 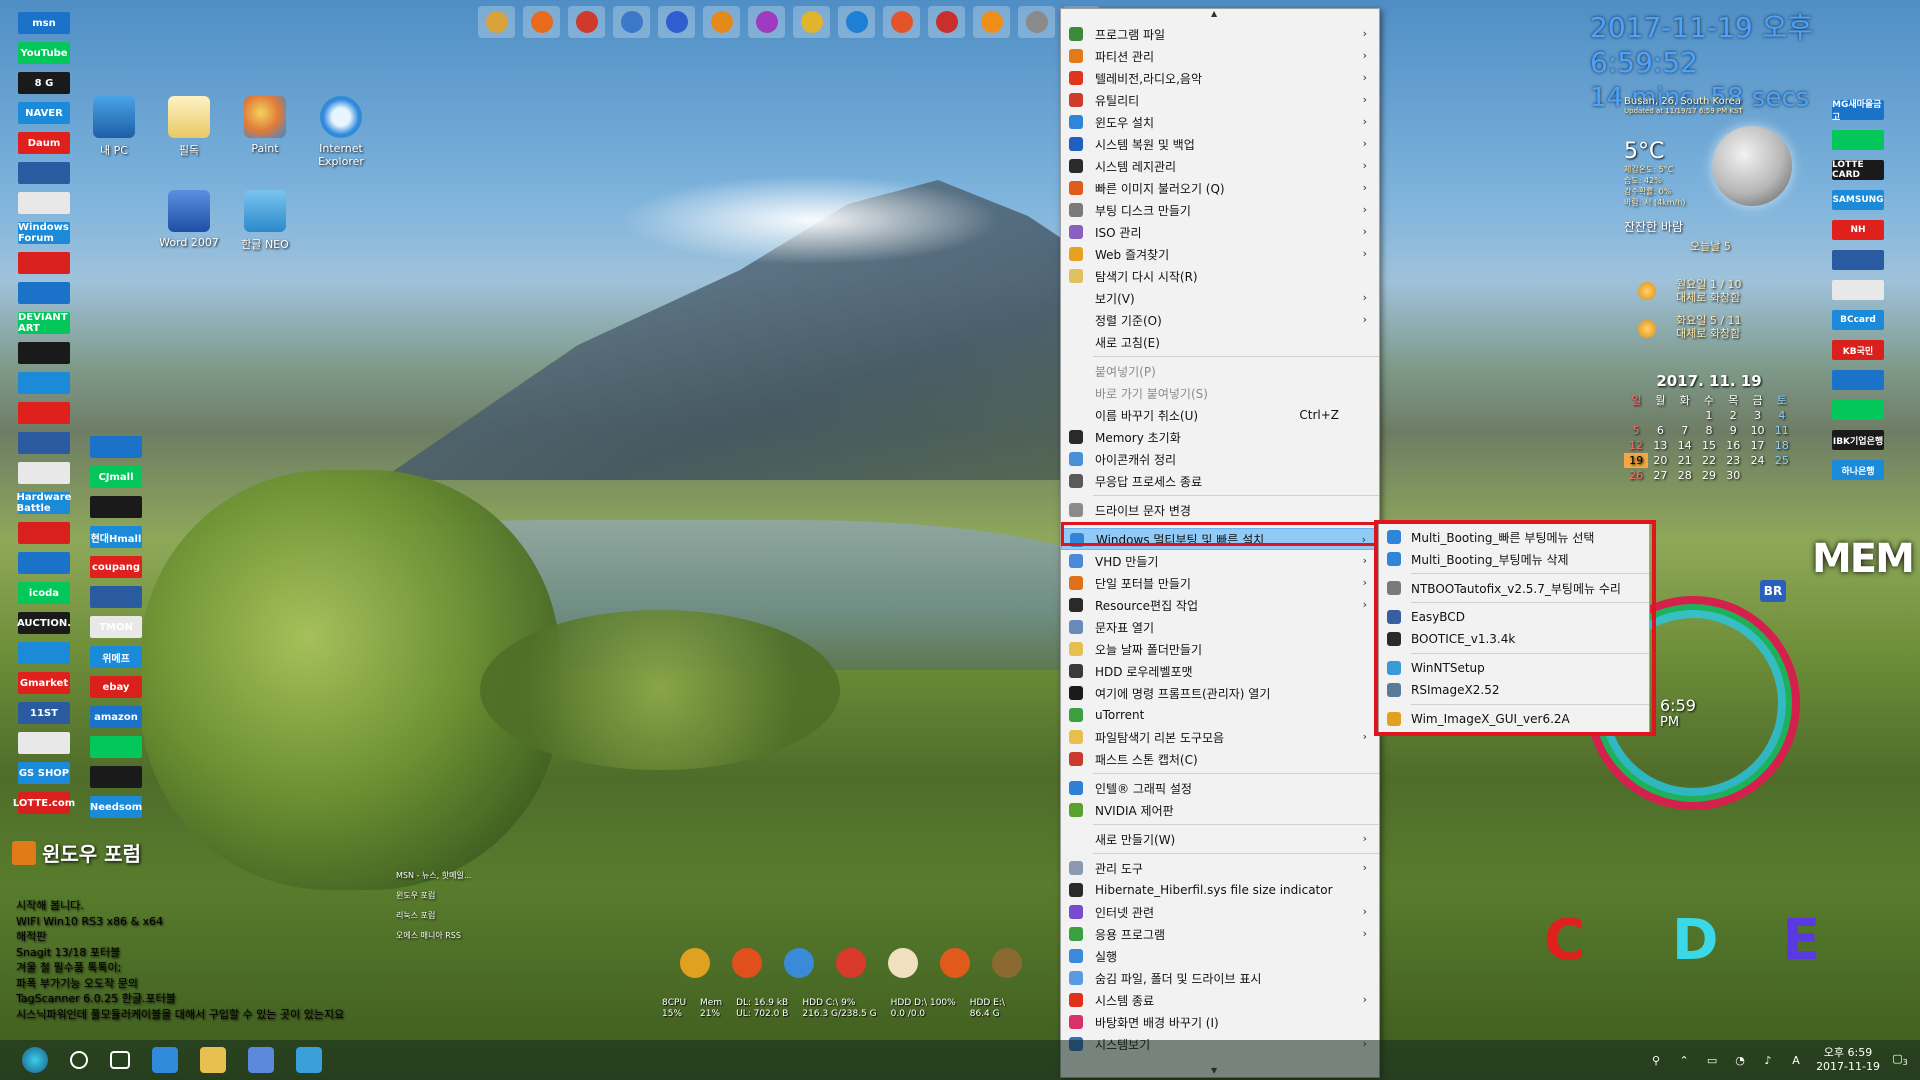 What do you see at coordinates (1757, 445) in the screenshot?
I see `calendar-day: 17` at bounding box center [1757, 445].